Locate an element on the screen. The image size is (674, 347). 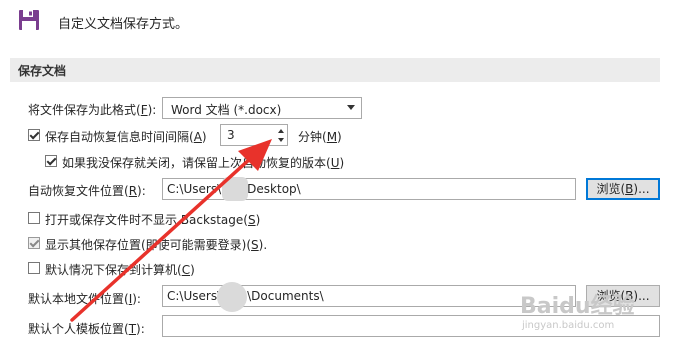
minutes-unit-label: 分钟(M) is located at coordinates (320, 137).